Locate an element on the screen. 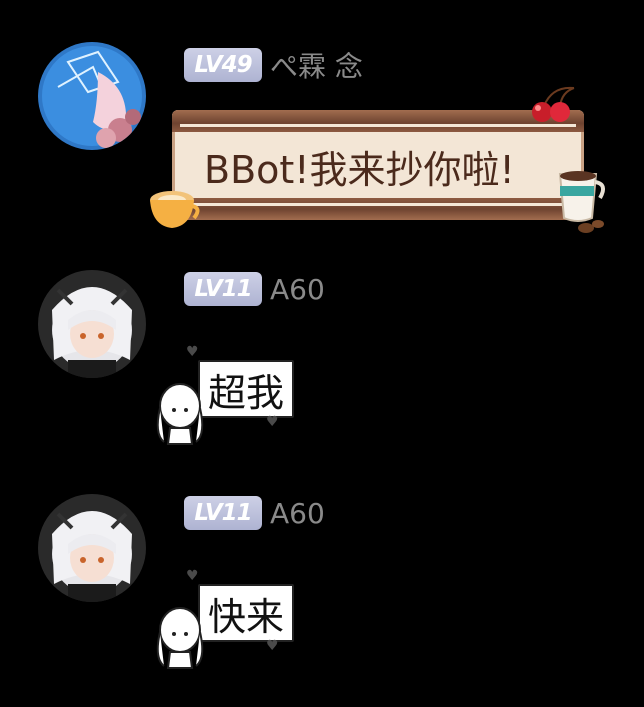 This screenshot has width=644, height=707. message-bubble: 超我 ♥ ♥ is located at coordinates (240, 398).